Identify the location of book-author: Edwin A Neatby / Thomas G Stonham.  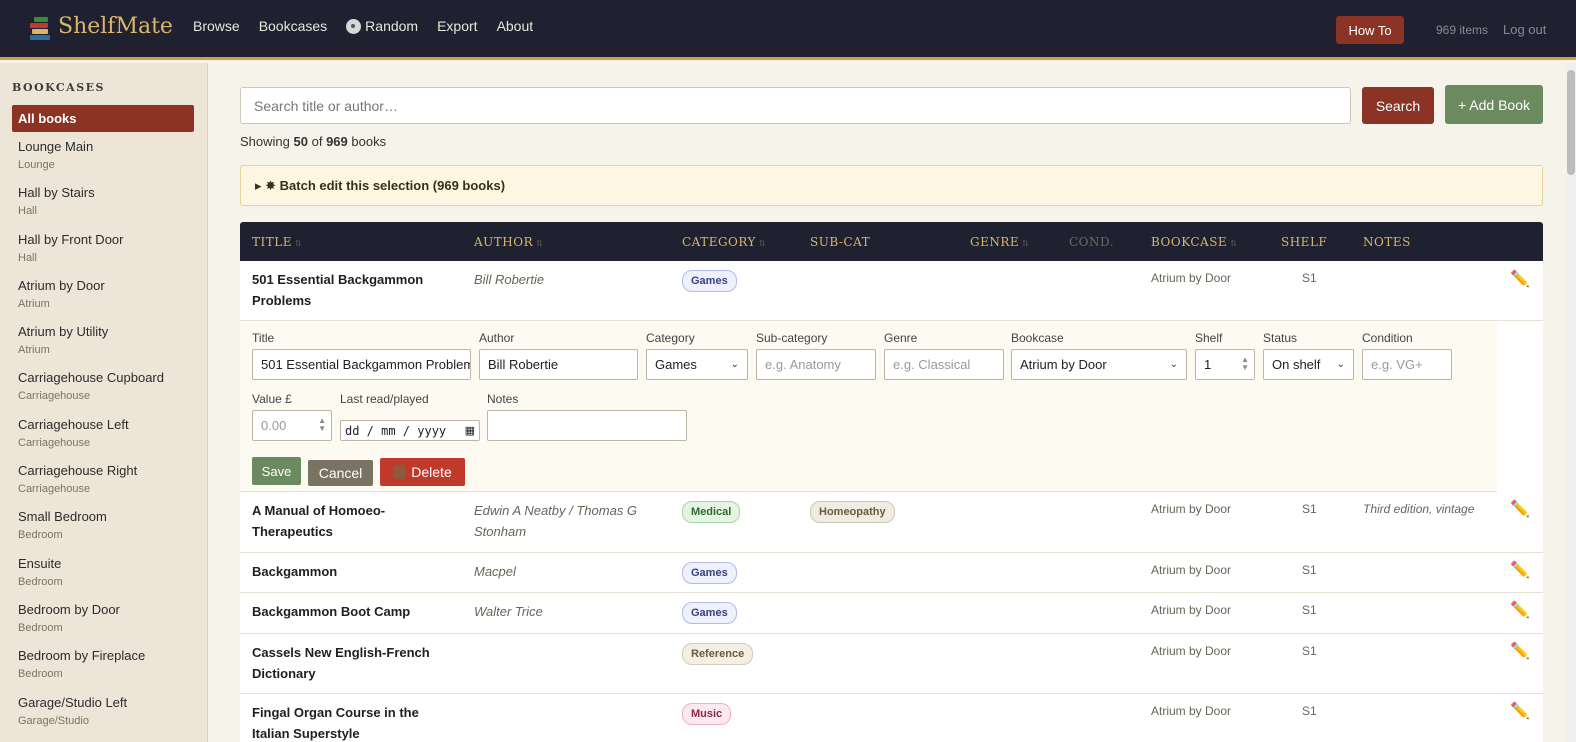
(556, 521).